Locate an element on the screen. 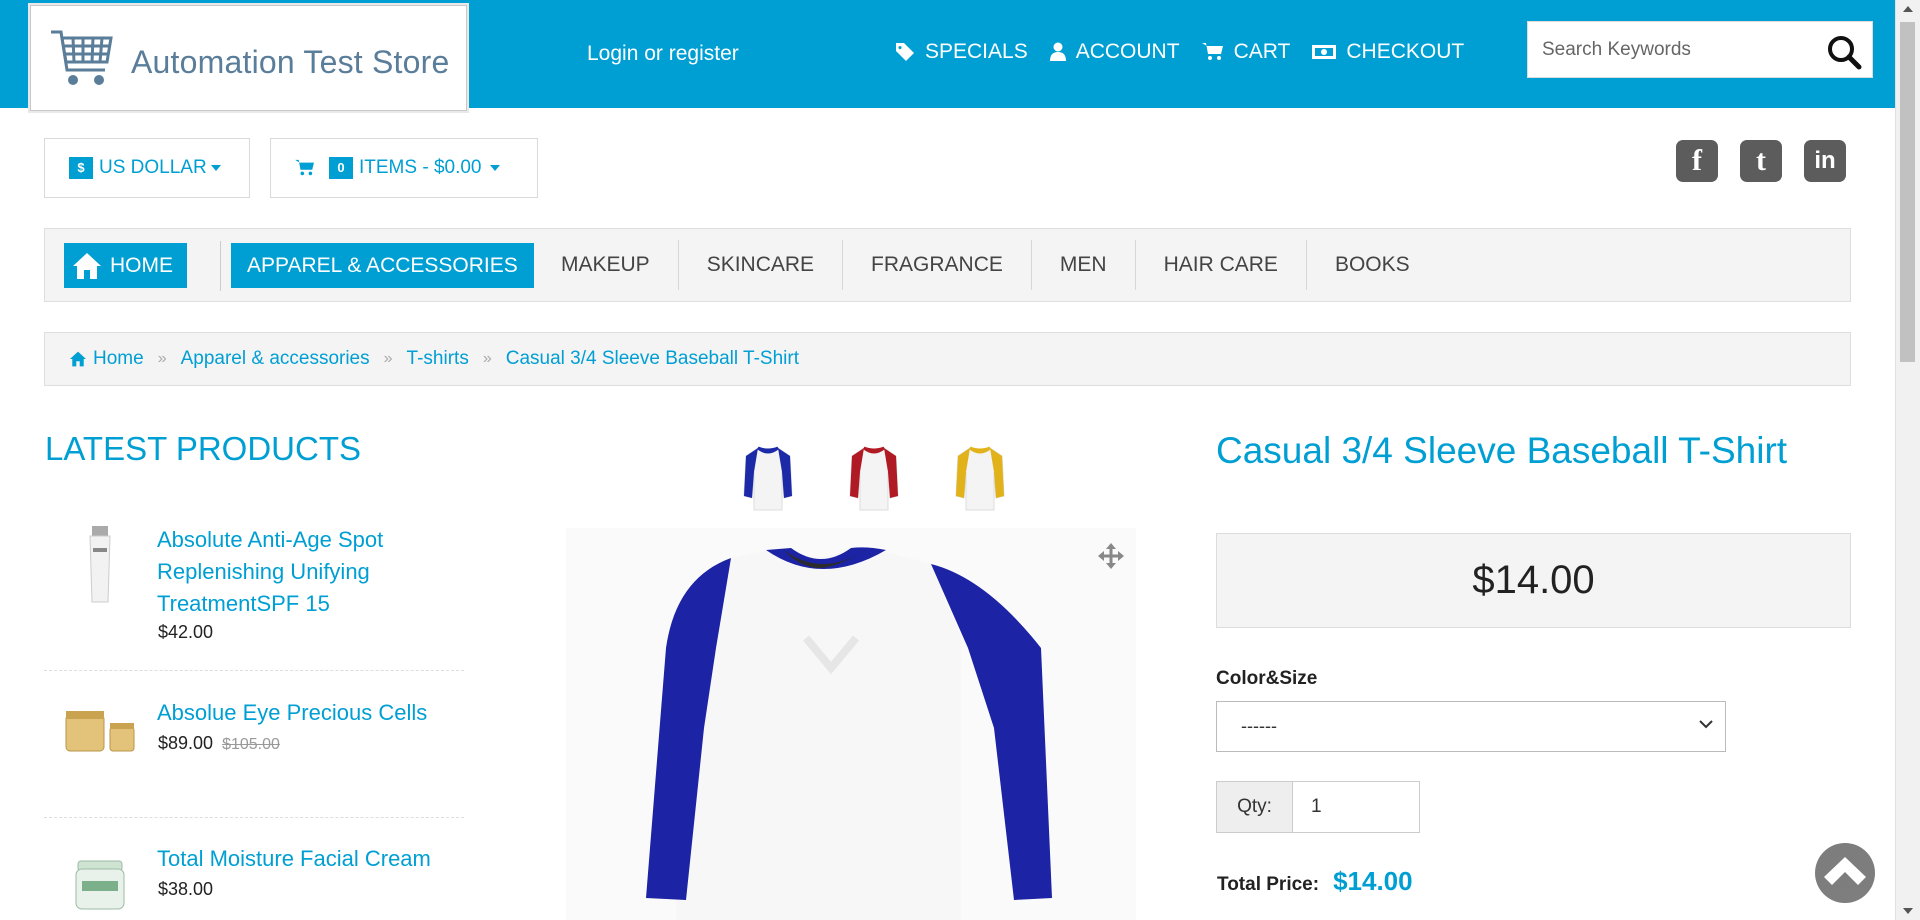  product-price: $89.00 $105.00 is located at coordinates (219, 743).